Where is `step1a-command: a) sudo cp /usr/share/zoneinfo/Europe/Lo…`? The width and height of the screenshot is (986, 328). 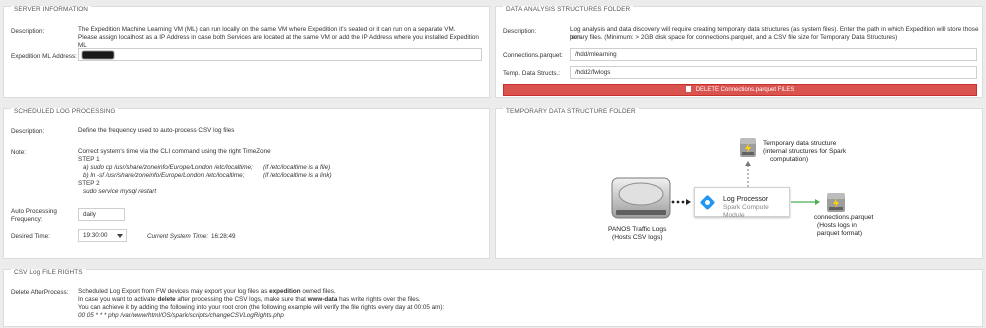
step1a-command: a) sudo cp /usr/share/zoneinfo/Europe/Lo… is located at coordinates (168, 167).